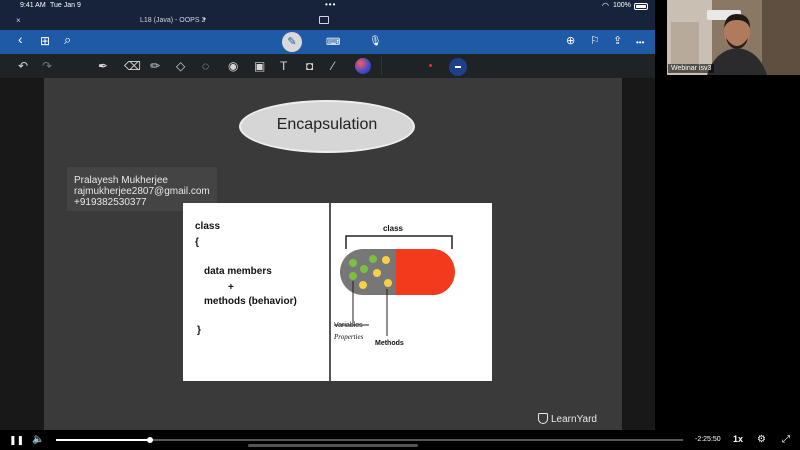 The height and width of the screenshot is (450, 800). I want to click on microphone-icon: 🎙, so click(375, 42).